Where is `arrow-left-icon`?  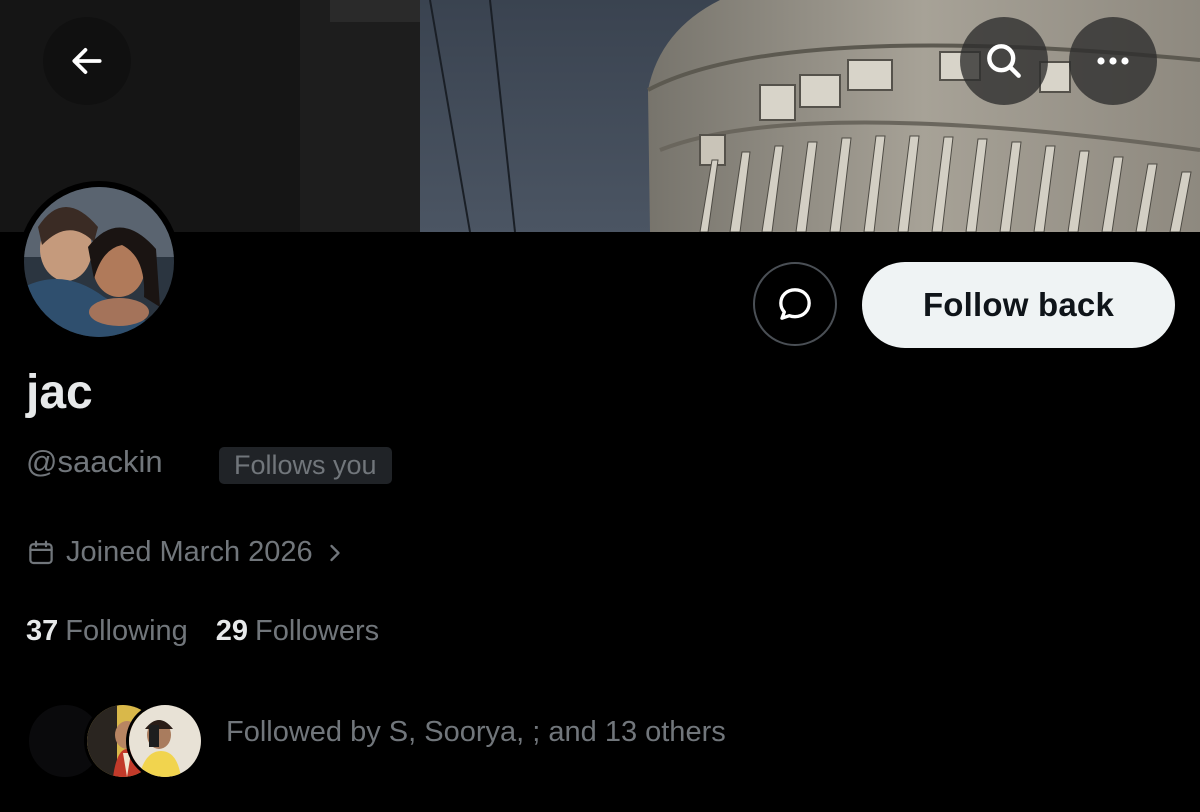 arrow-left-icon is located at coordinates (87, 61).